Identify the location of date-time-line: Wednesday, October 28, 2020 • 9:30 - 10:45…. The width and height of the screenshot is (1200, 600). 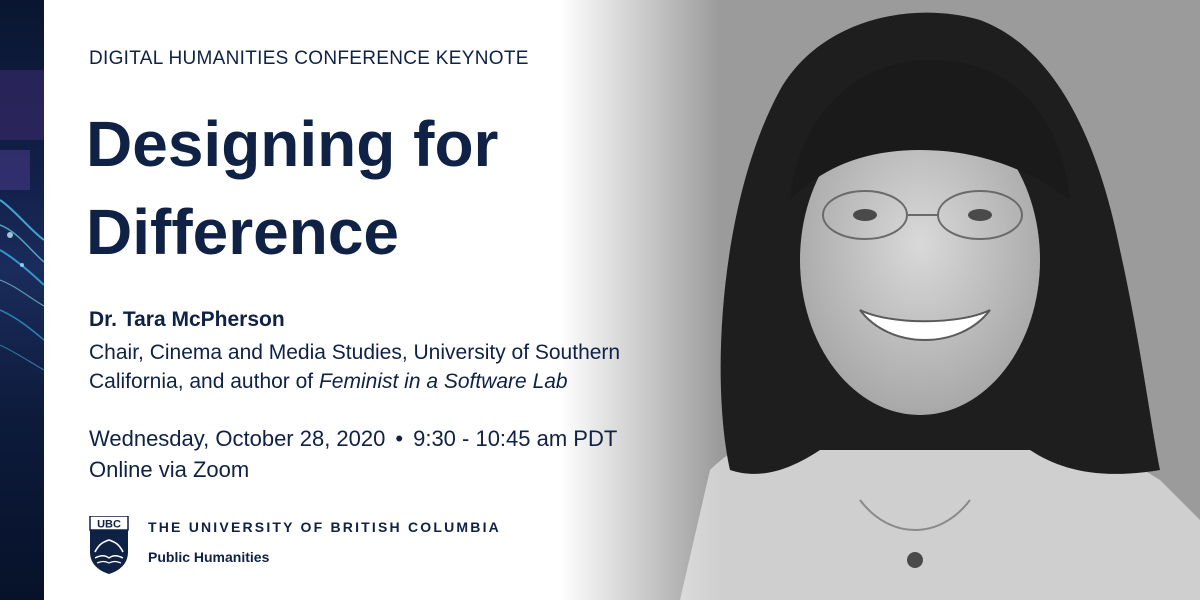
(353, 438).